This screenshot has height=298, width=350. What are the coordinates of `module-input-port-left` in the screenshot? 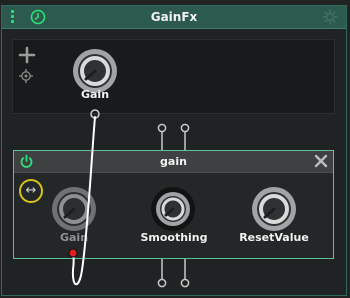 It's located at (162, 136).